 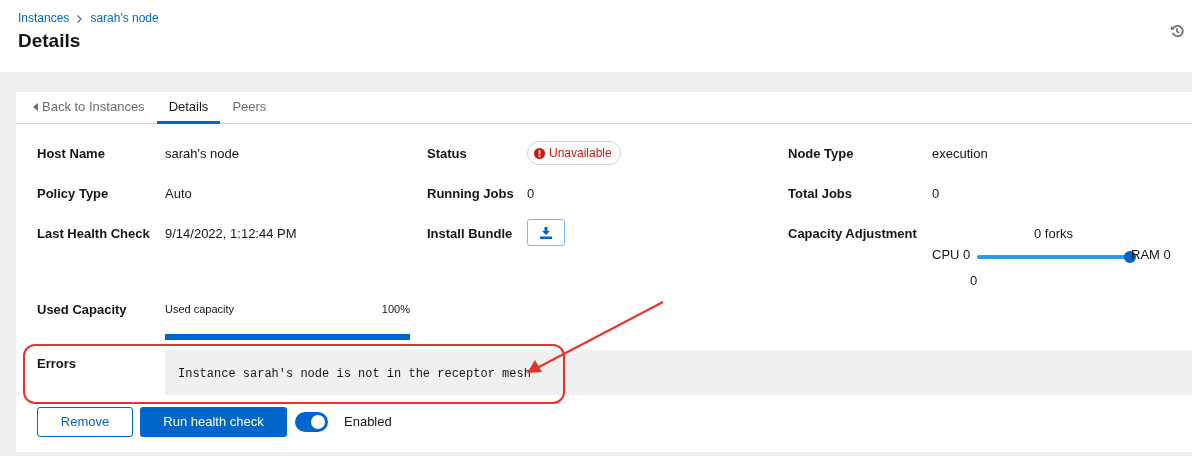 What do you see at coordinates (202, 153) in the screenshot?
I see `field-value: sarah's node` at bounding box center [202, 153].